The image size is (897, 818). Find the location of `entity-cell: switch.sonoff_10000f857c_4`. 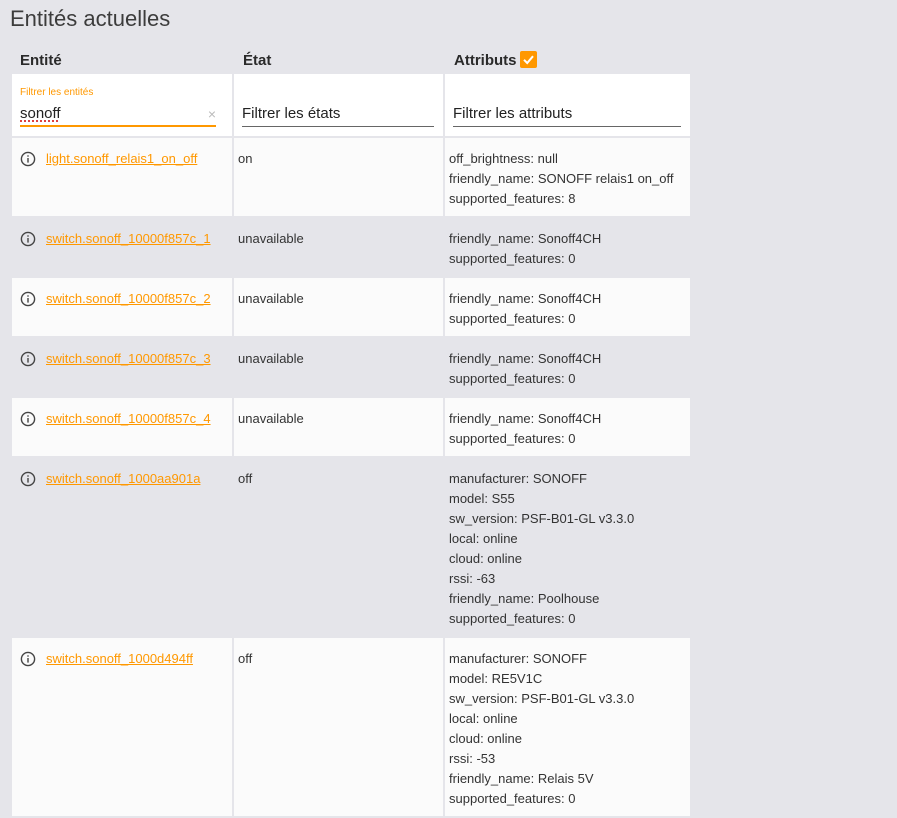

entity-cell: switch.sonoff_10000f857c_4 is located at coordinates (122, 427).